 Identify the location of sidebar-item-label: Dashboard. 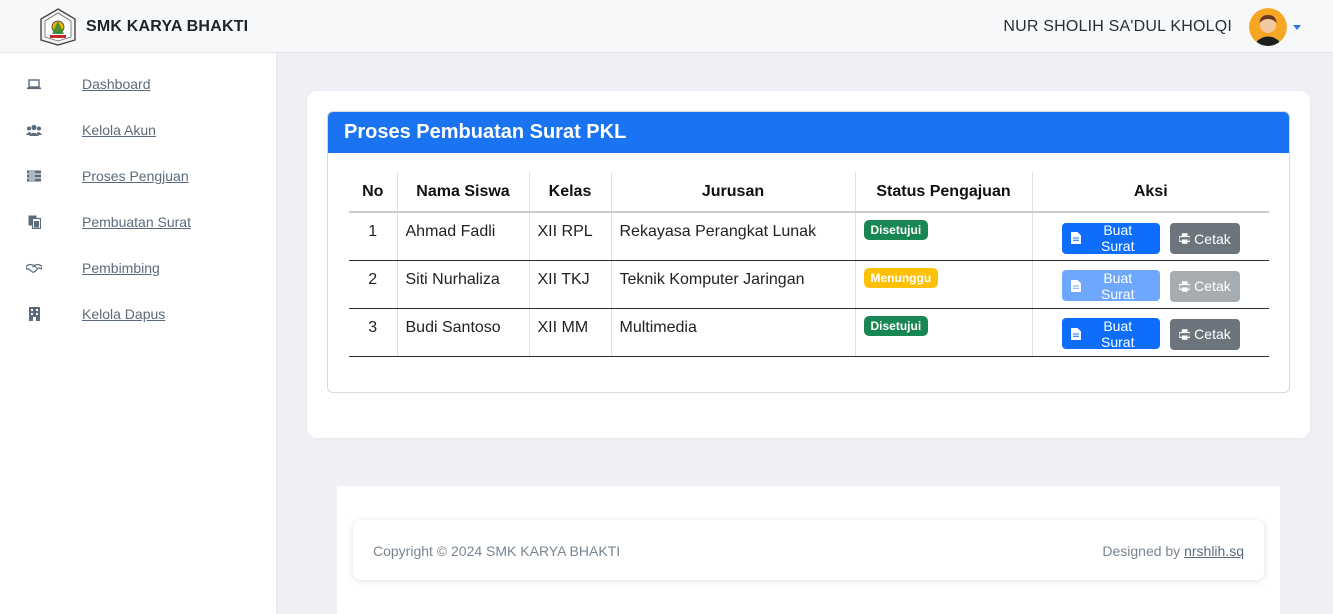
(116, 84).